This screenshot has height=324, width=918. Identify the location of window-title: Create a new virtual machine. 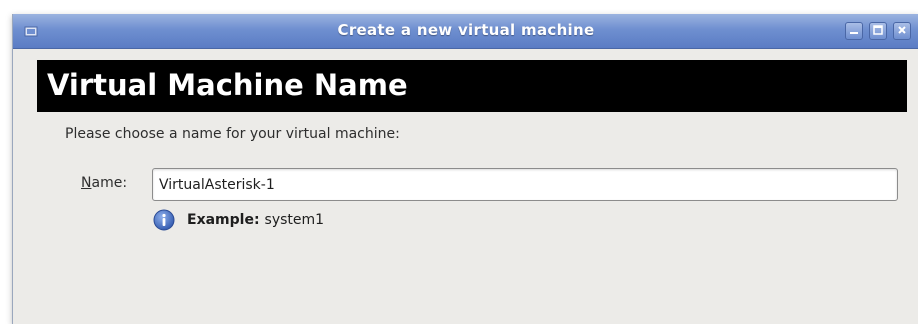
(466, 30).